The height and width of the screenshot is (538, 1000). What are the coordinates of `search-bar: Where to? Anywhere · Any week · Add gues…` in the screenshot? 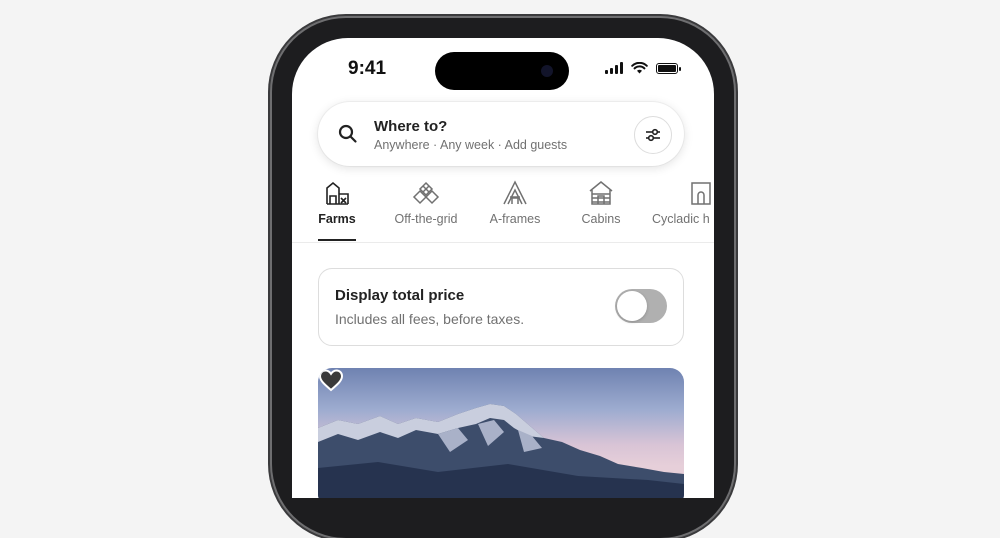 It's located at (501, 134).